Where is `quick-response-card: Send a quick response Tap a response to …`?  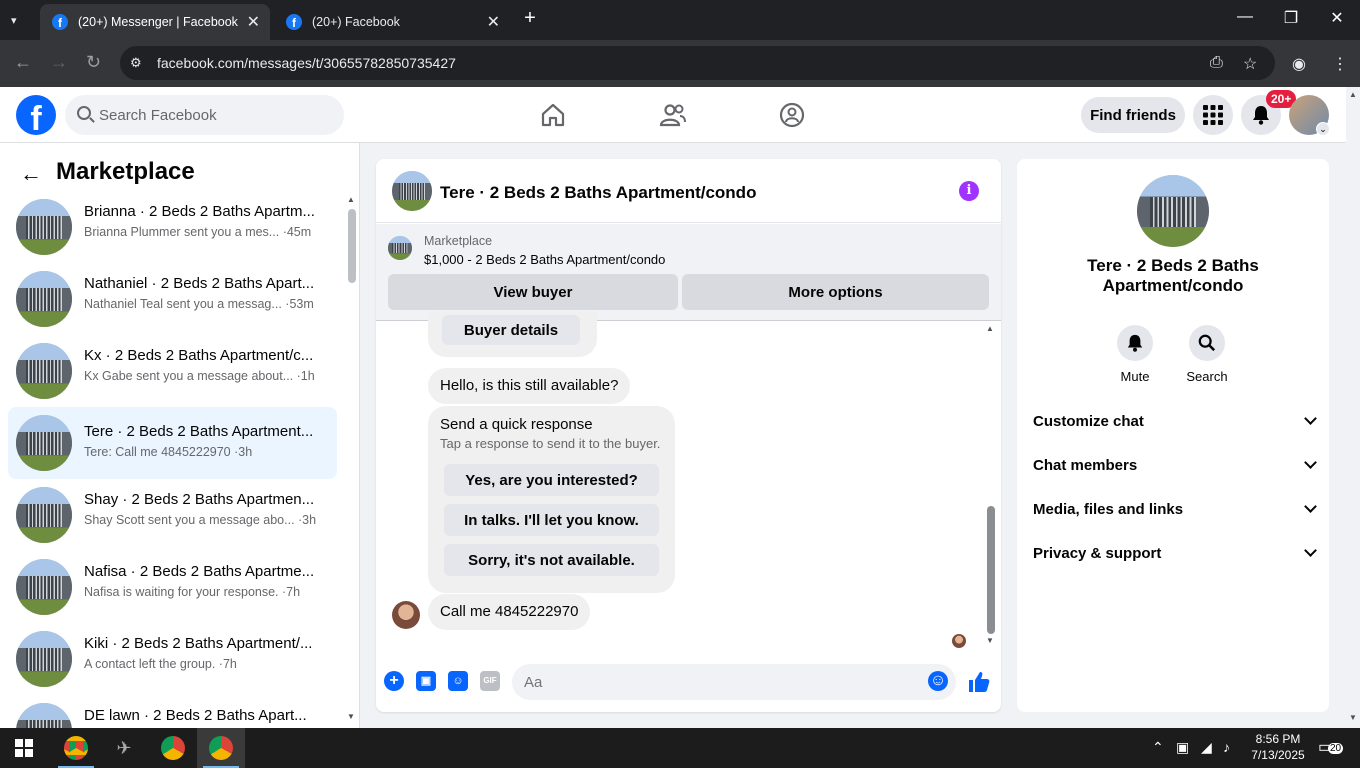
quick-response-card: Send a quick response Tap a response to … is located at coordinates (551, 499).